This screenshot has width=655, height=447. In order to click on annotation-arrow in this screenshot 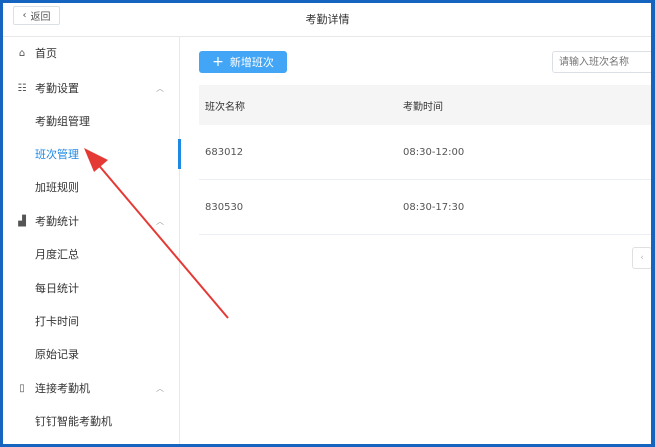, I will do `click(156, 233)`.